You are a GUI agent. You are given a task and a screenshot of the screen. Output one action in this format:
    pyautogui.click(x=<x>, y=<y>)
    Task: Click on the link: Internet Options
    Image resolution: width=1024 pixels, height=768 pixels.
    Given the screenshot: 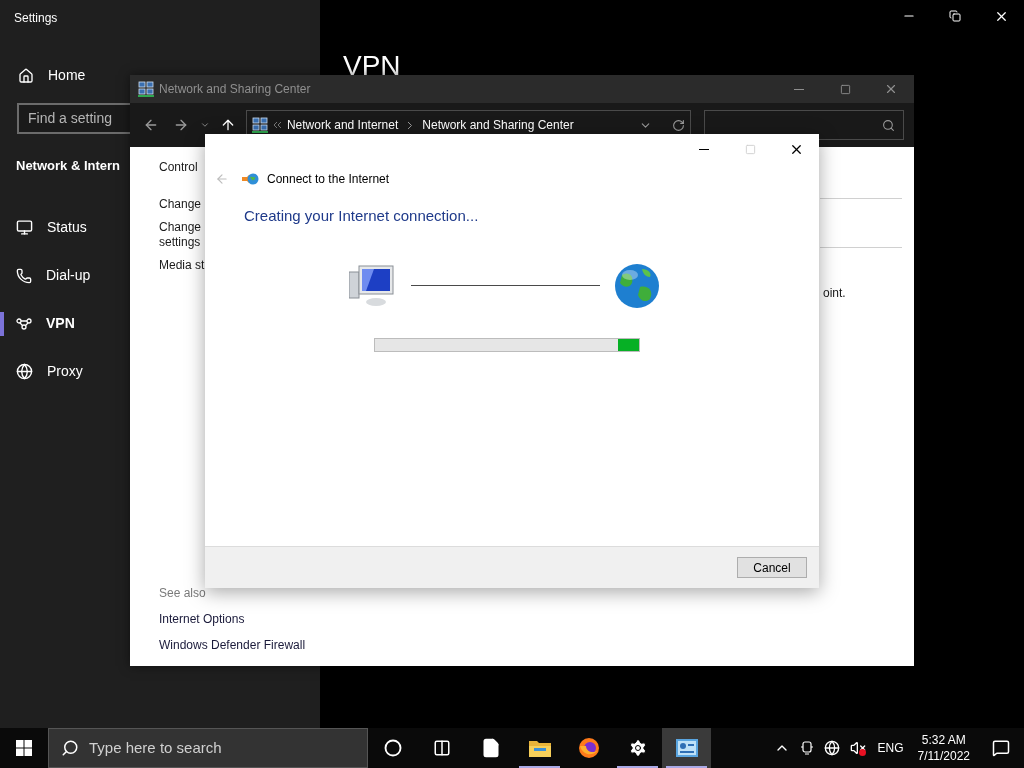 What is the action you would take?
    pyautogui.click(x=232, y=619)
    